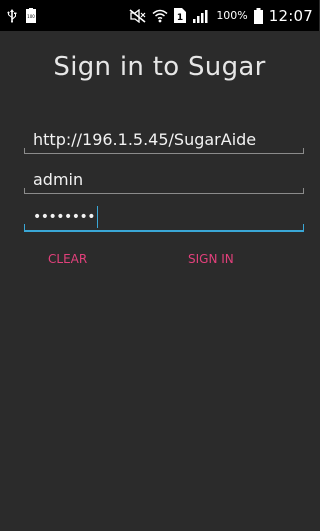  Describe the element at coordinates (64, 217) in the screenshot. I see `password-mask: ••••••••` at that location.